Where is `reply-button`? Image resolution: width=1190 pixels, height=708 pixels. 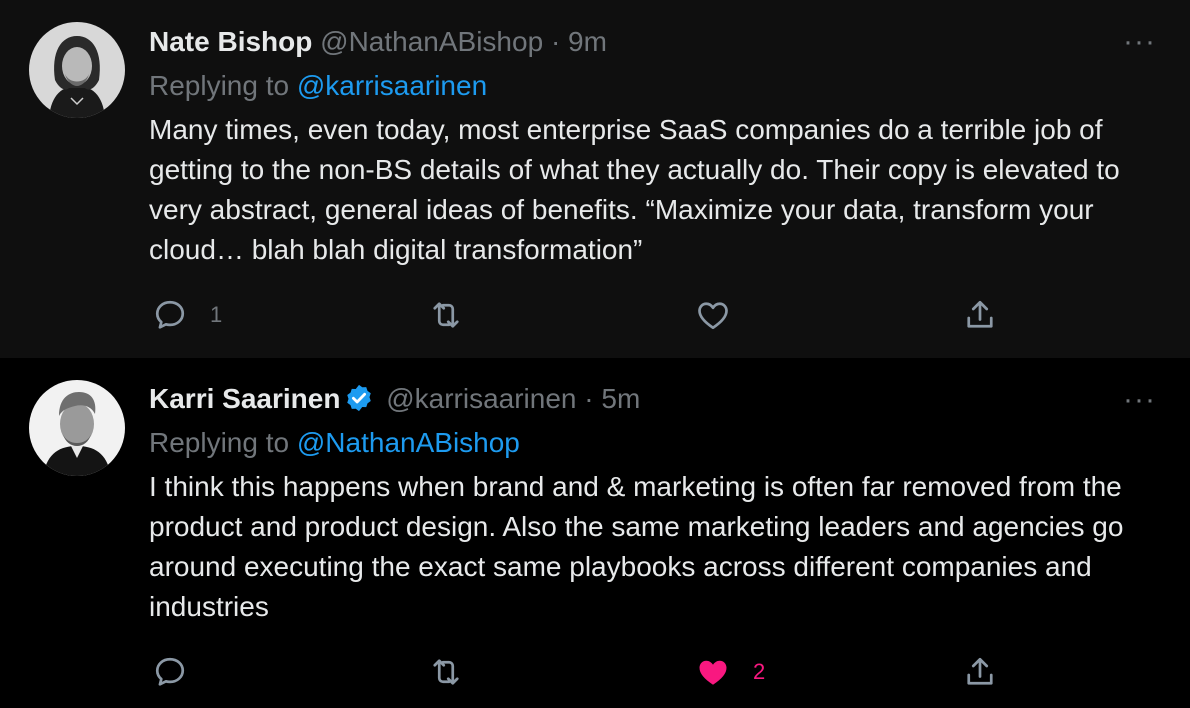
reply-button is located at coordinates (181, 672).